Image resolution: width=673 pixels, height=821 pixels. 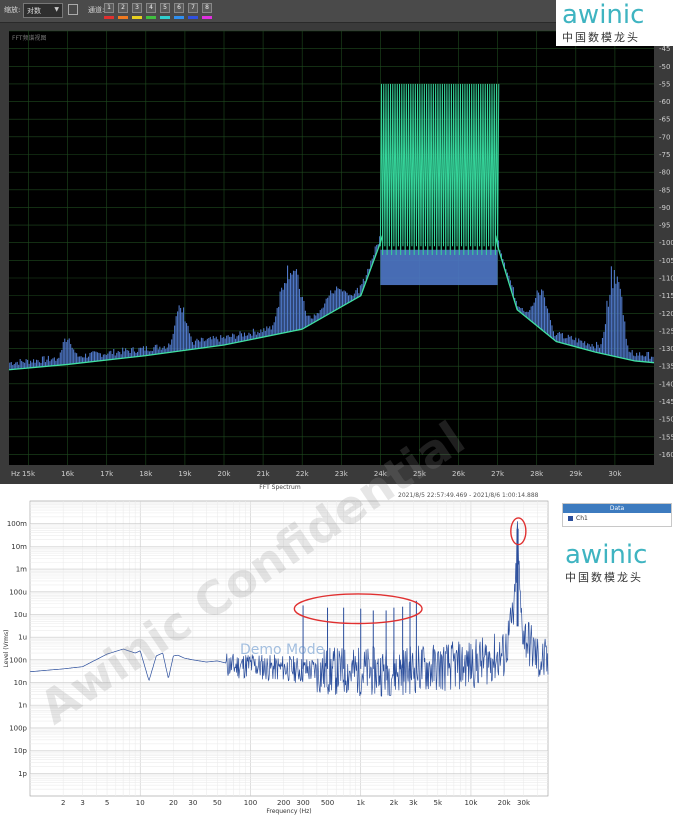 What do you see at coordinates (82, 803) in the screenshot?
I see `x-tick-label: 3` at bounding box center [82, 803].